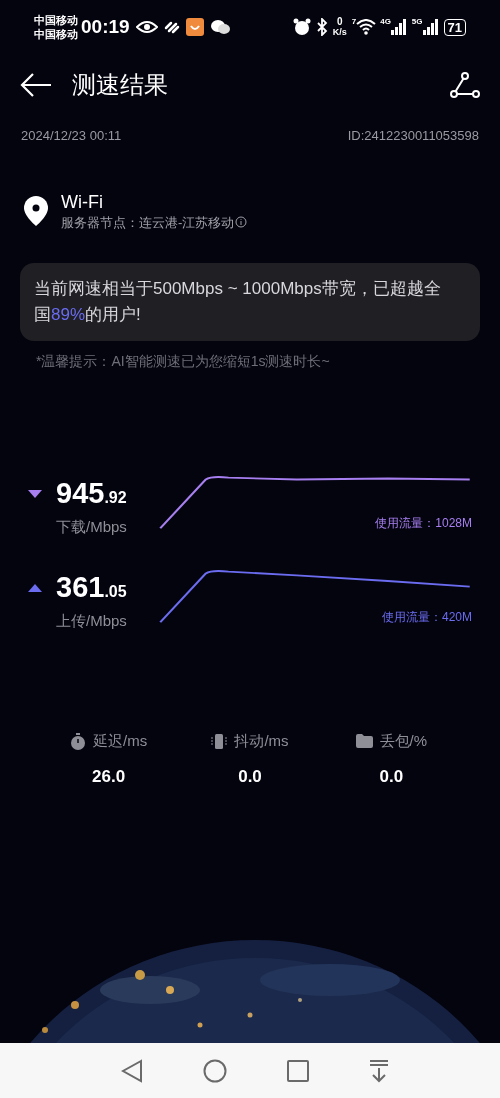  Describe the element at coordinates (354, 22) in the screenshot. I see `wifi-label: 7` at that location.